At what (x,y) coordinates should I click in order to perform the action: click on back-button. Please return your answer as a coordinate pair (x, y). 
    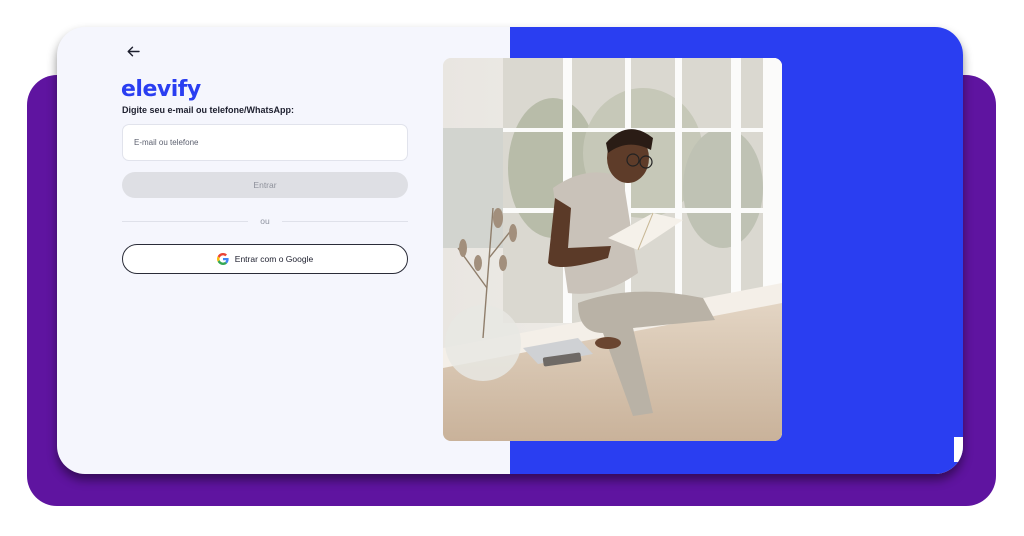
    Looking at the image, I should click on (133, 51).